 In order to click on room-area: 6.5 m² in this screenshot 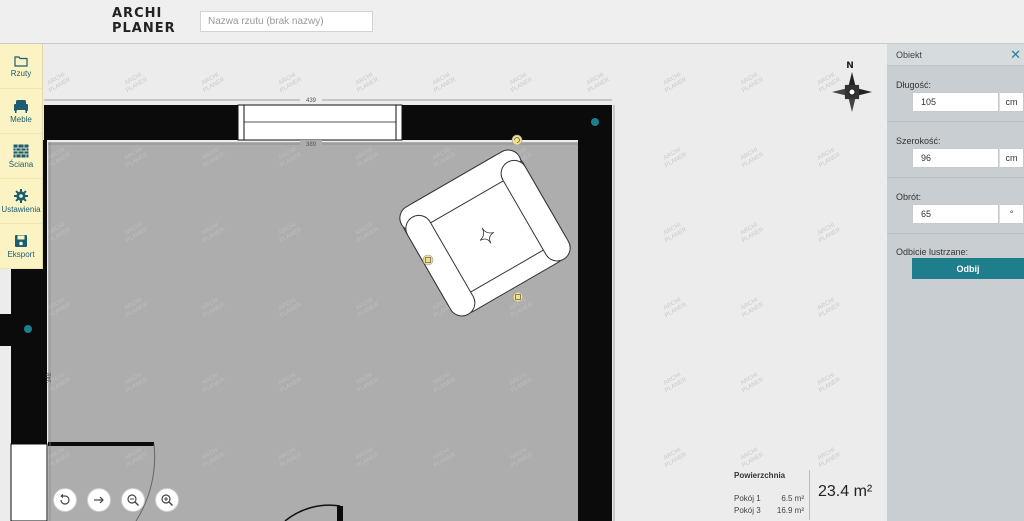, I will do `click(792, 498)`.